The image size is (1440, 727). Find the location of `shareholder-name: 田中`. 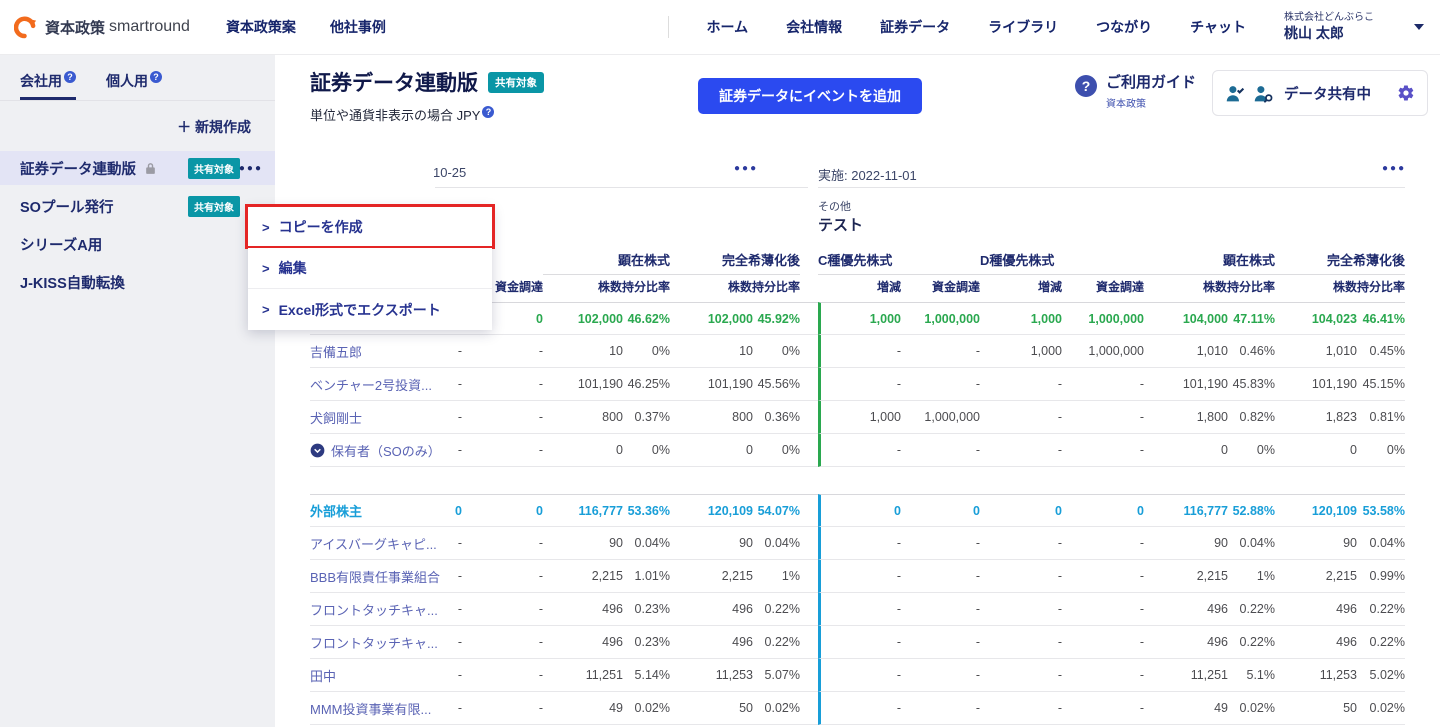

shareholder-name: 田中 is located at coordinates (372, 675).